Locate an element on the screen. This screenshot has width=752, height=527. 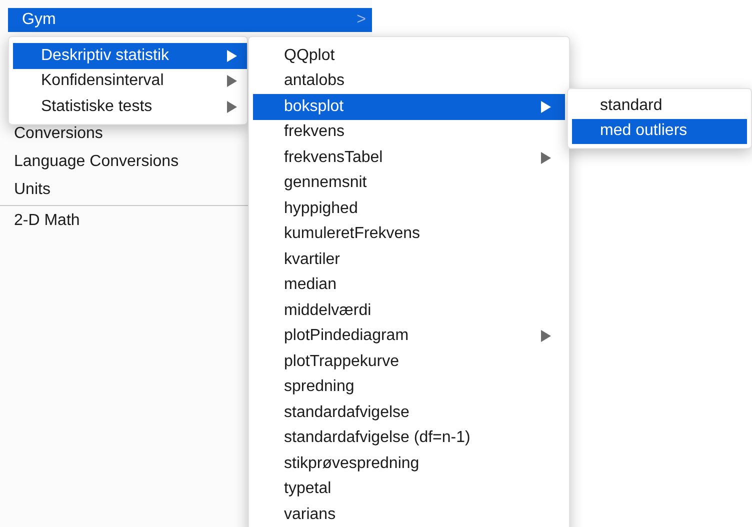
menu-item: frekvens is located at coordinates (409, 132).